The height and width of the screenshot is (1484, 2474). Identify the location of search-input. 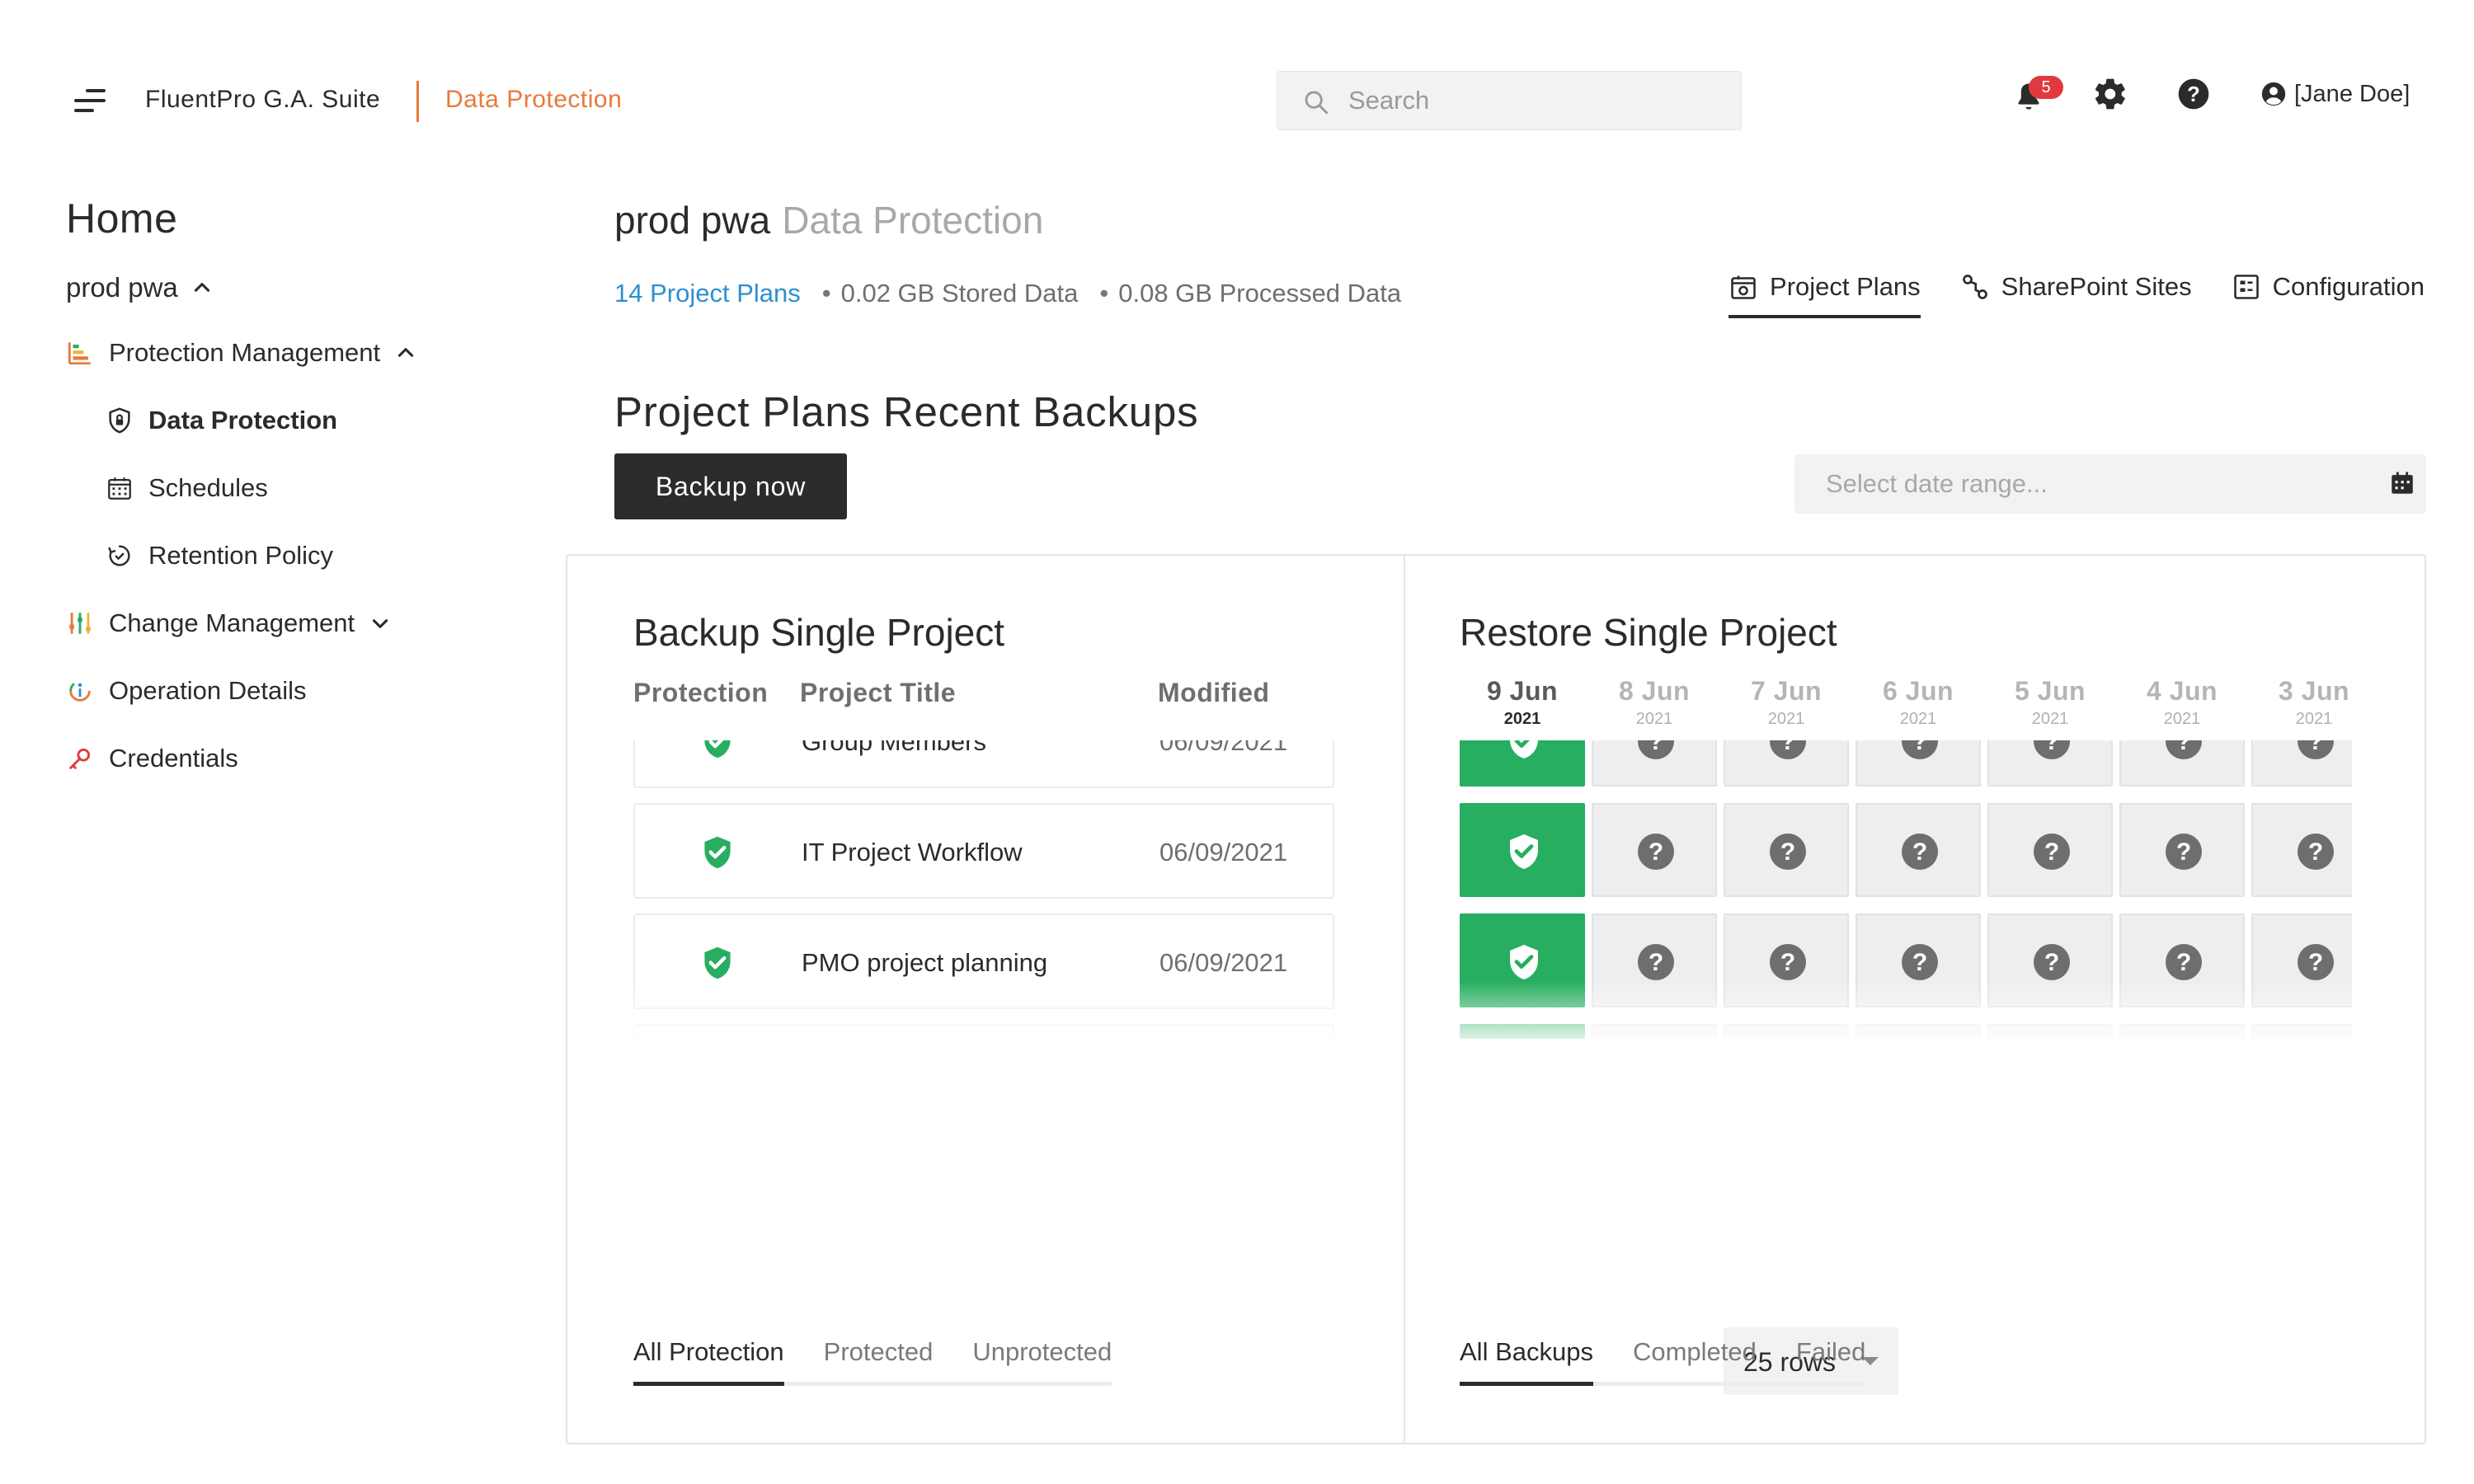
(1538, 100).